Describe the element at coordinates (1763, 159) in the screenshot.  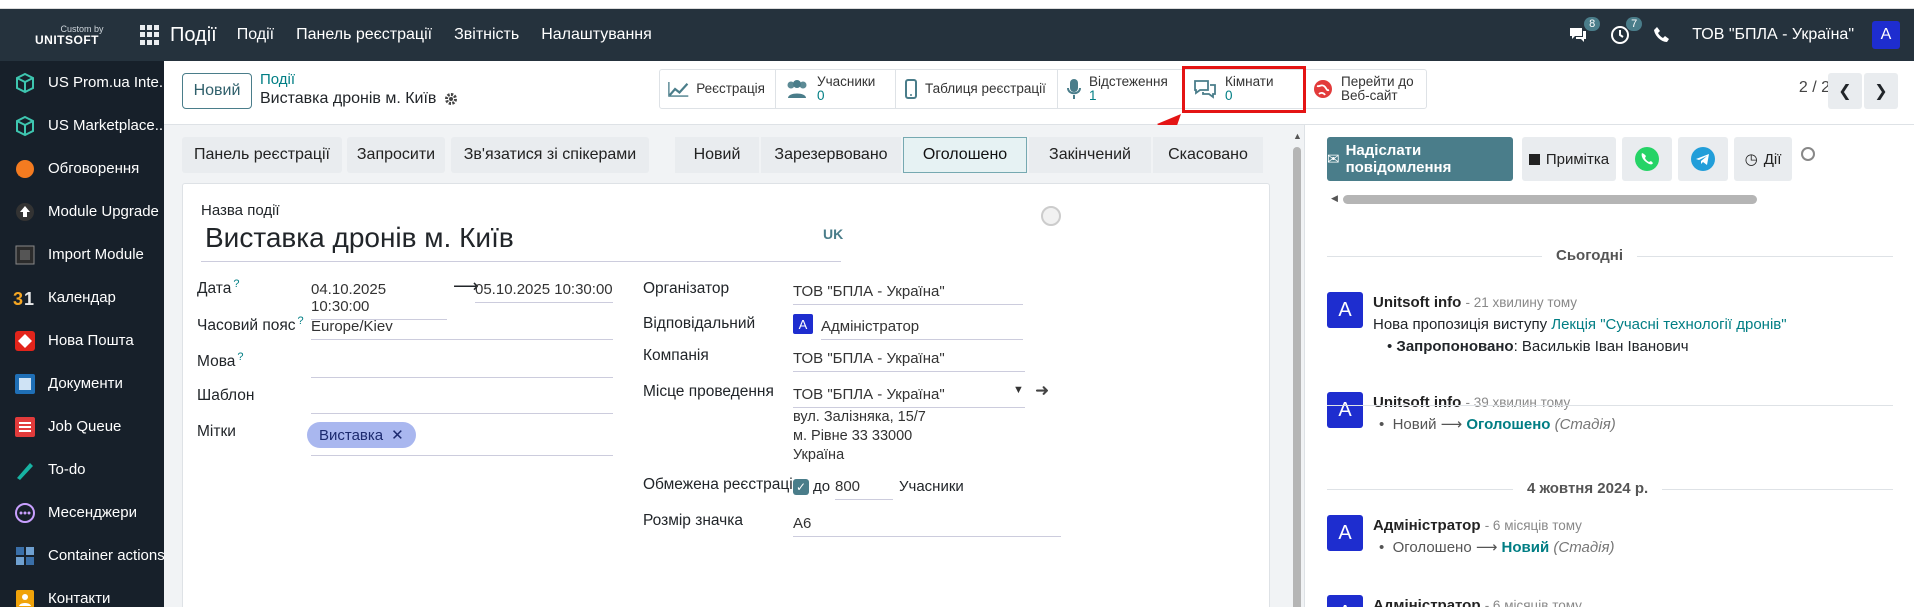
I see `activities-button: ◷ Дії` at that location.